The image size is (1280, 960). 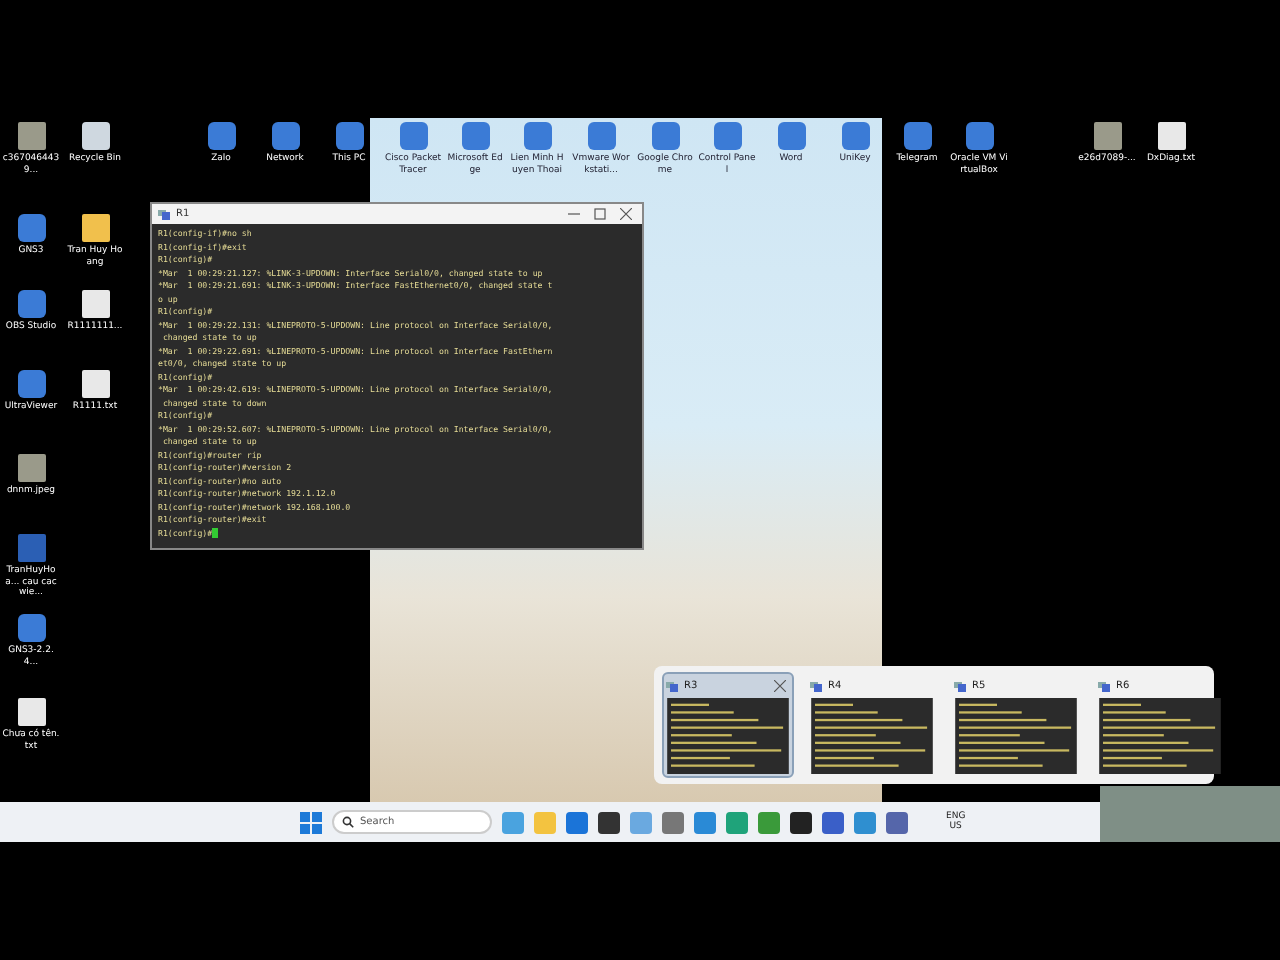 What do you see at coordinates (31, 548) in the screenshot?
I see `document-icon` at bounding box center [31, 548].